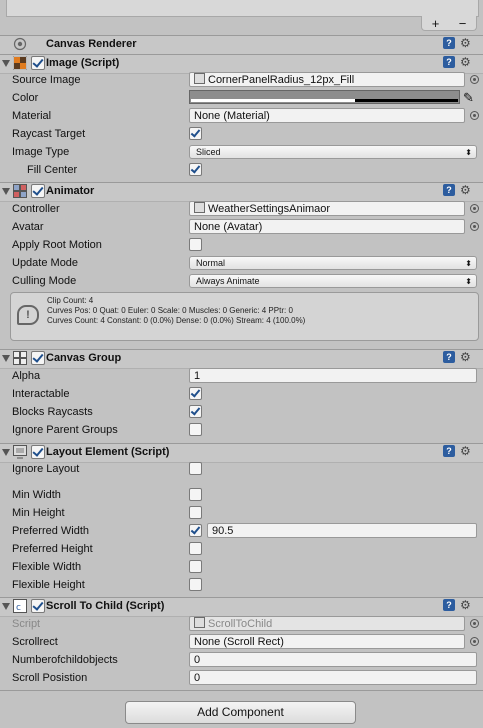  What do you see at coordinates (241, 453) in the screenshot?
I see `layout-element-header: Layout Element (Script) ? ⚙` at bounding box center [241, 453].